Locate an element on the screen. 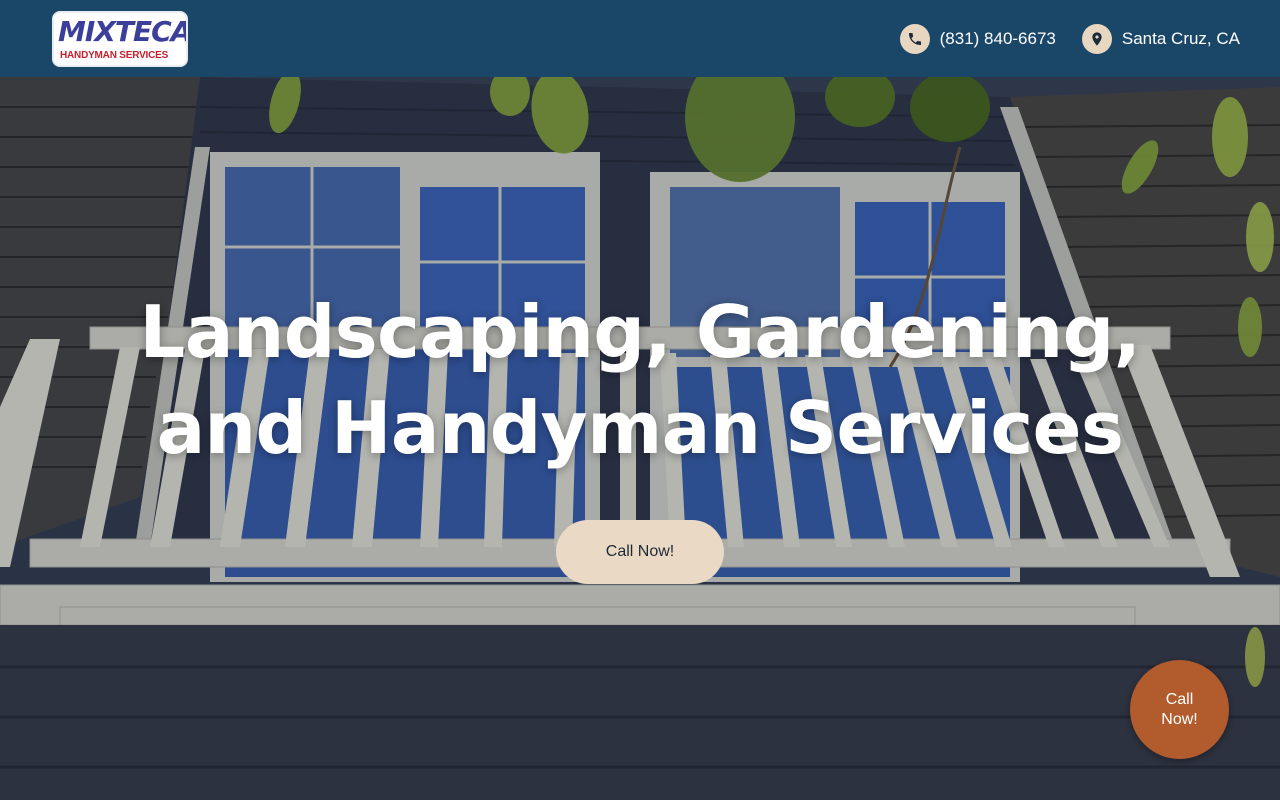 The width and height of the screenshot is (1280, 800). map-pin-icon is located at coordinates (1096, 38).